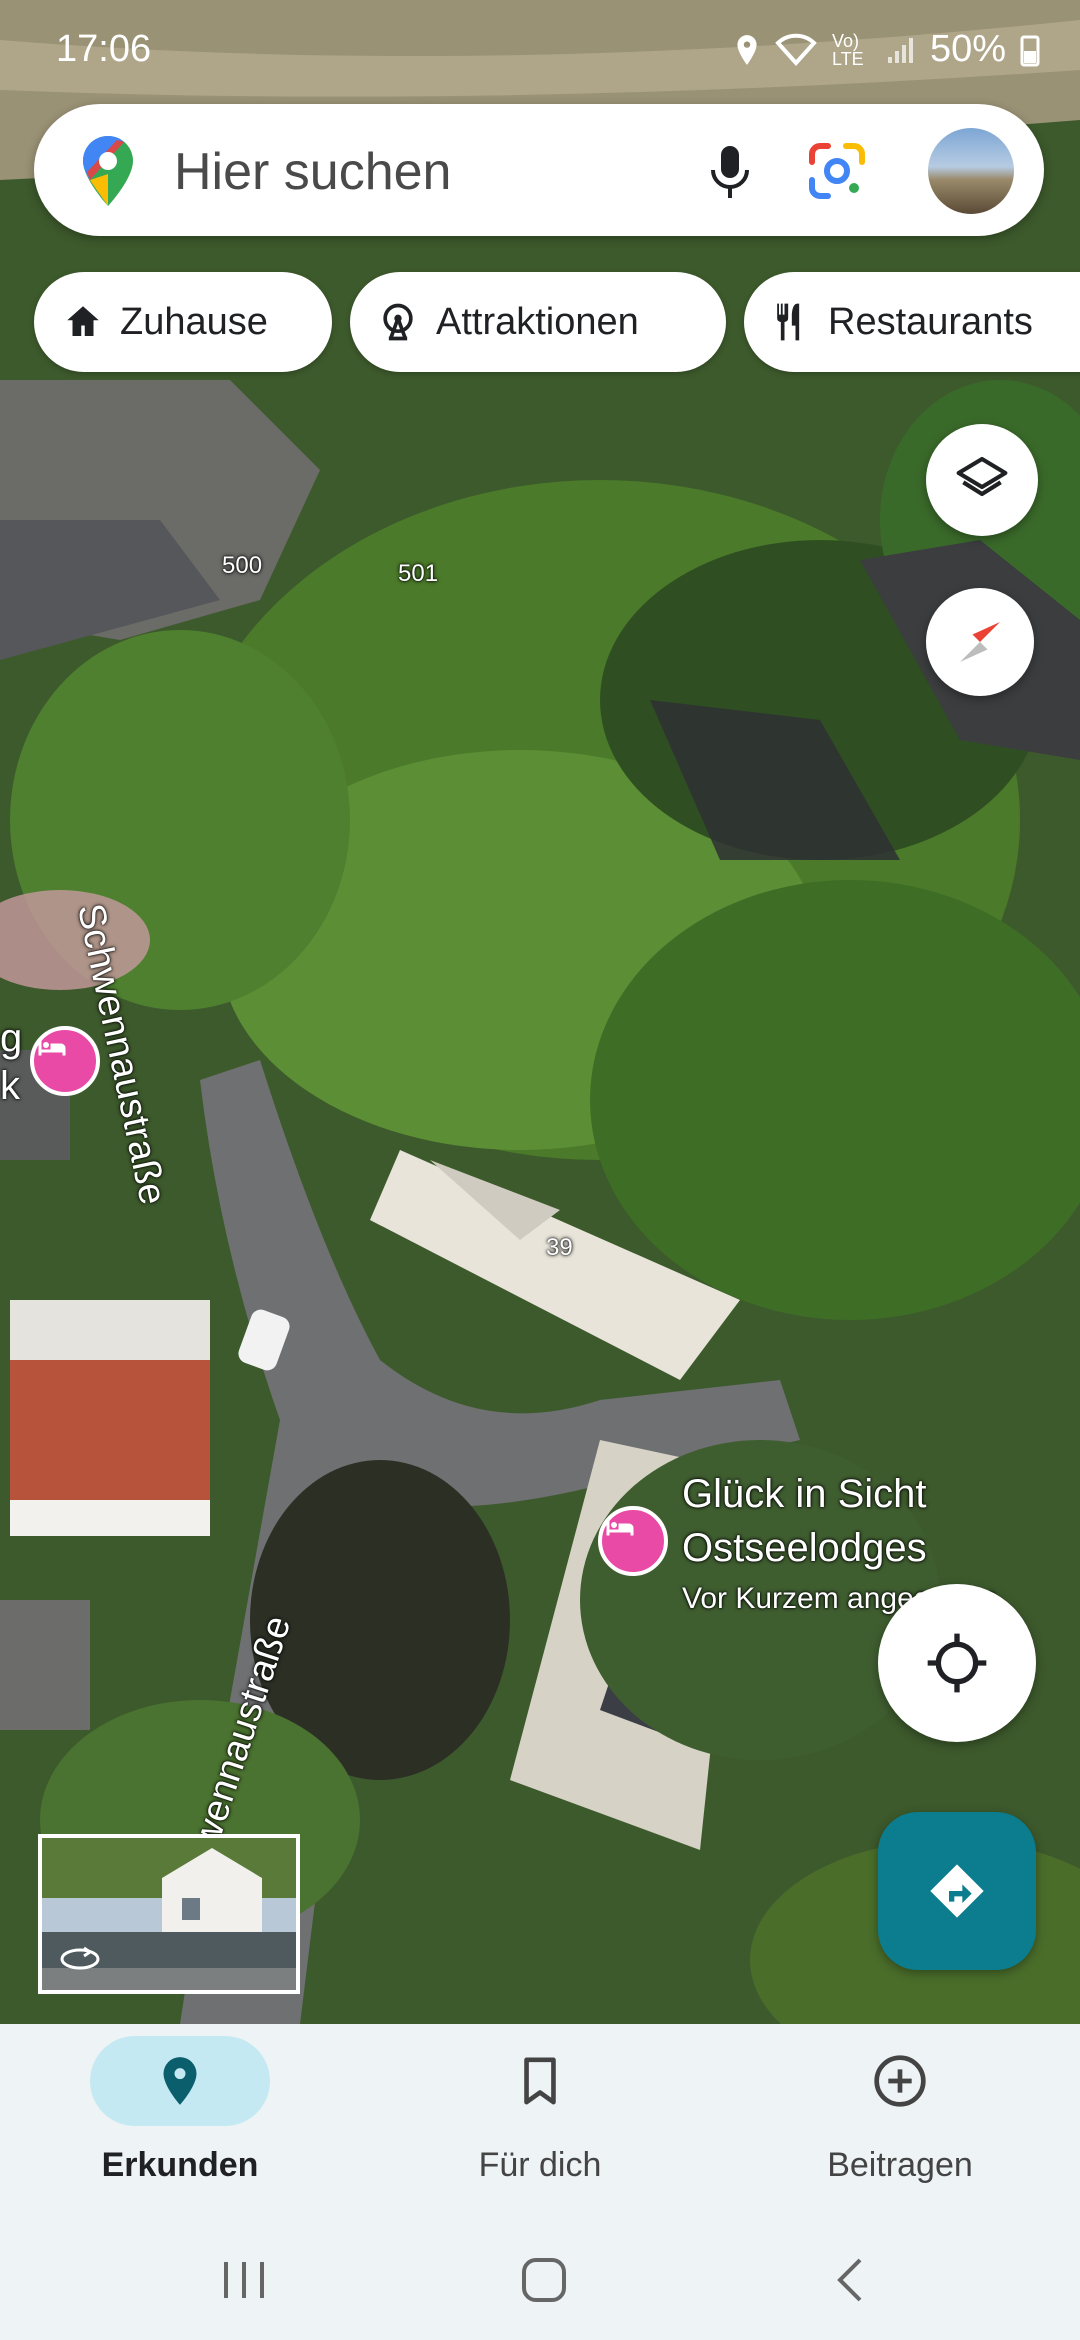  What do you see at coordinates (900, 50) in the screenshot?
I see `signal-icon` at bounding box center [900, 50].